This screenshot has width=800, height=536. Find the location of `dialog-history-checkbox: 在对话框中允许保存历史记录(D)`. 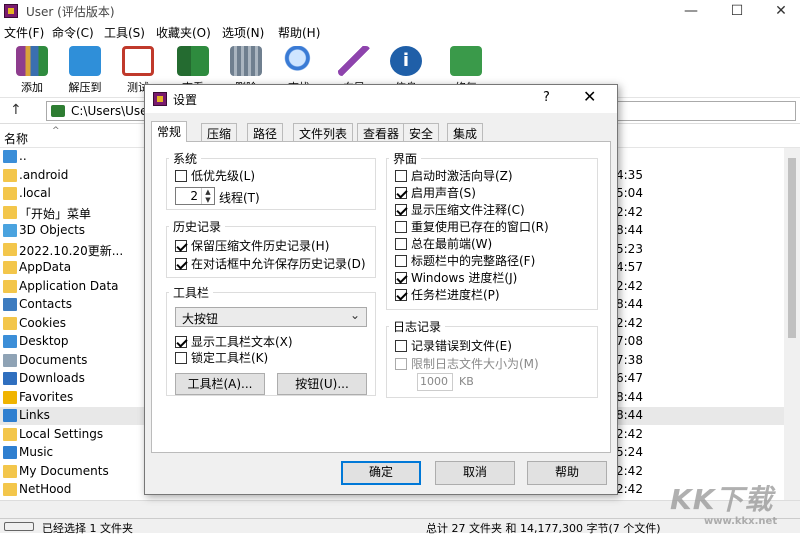

dialog-history-checkbox: 在对话框中允许保存历史记录(D) is located at coordinates (270, 263).